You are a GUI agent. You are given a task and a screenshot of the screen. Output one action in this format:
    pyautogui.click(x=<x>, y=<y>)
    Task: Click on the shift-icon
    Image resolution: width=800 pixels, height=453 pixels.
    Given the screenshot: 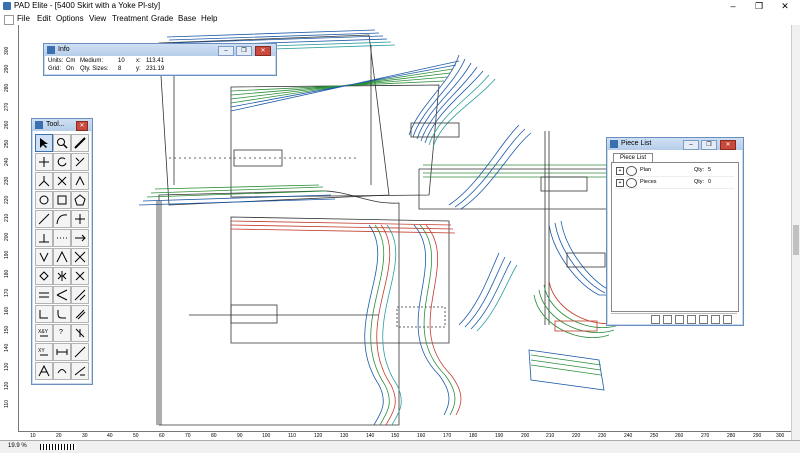 What is the action you would take?
    pyautogui.click(x=80, y=371)
    